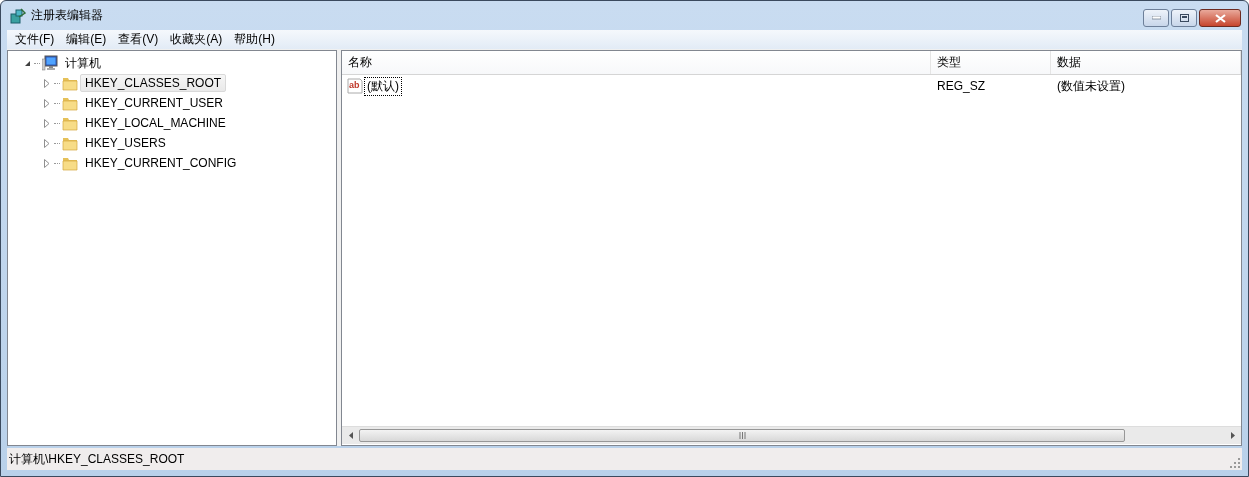 The height and width of the screenshot is (477, 1249). I want to click on menu-item: 帮助(H), so click(254, 39).